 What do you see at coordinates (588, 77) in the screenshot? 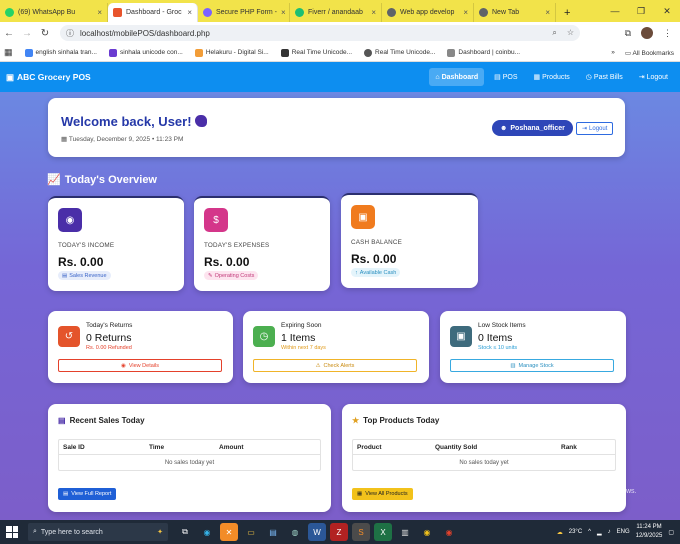
I see `history-icon: ◷` at bounding box center [588, 77].